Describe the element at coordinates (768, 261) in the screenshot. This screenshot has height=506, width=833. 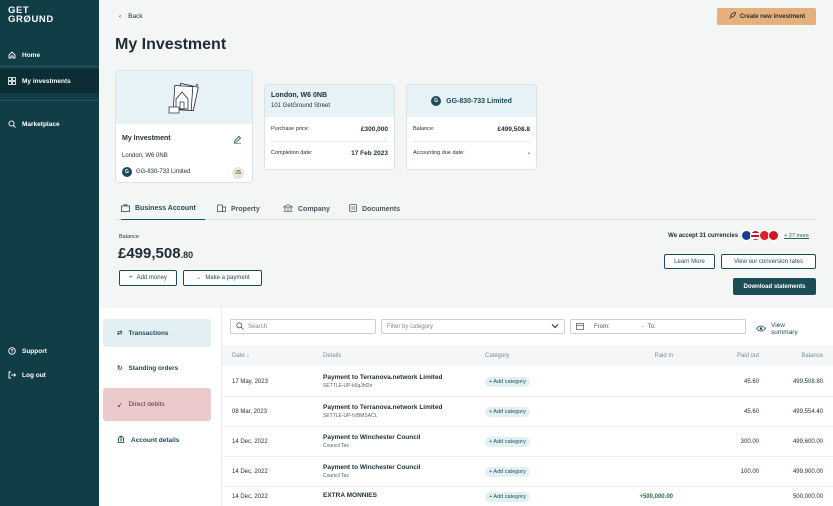
I see `conversion-rates-button: View our conversion rates` at that location.